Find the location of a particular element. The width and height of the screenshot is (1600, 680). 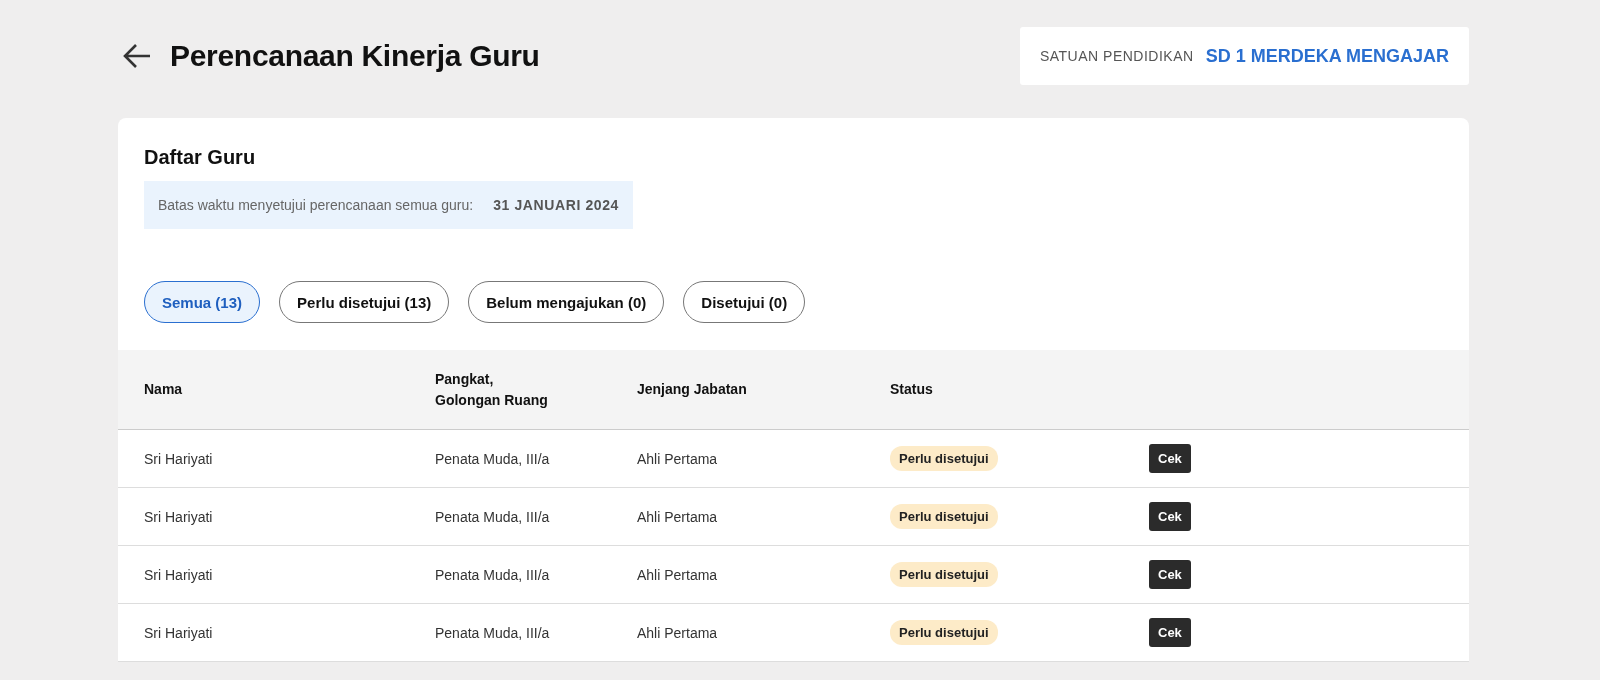

back-button is located at coordinates (137, 56).